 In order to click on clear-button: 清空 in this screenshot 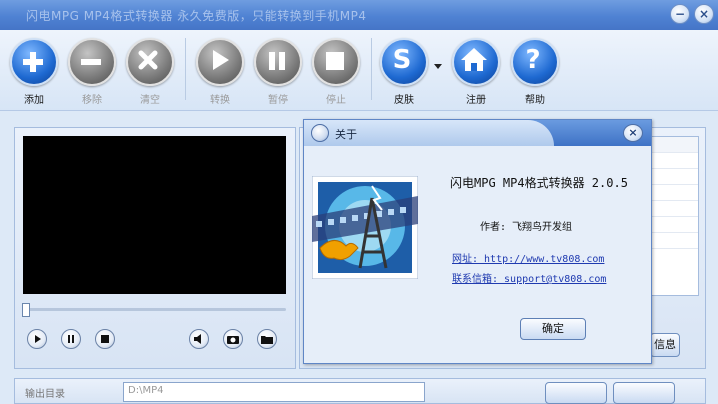, I will do `click(150, 72)`.